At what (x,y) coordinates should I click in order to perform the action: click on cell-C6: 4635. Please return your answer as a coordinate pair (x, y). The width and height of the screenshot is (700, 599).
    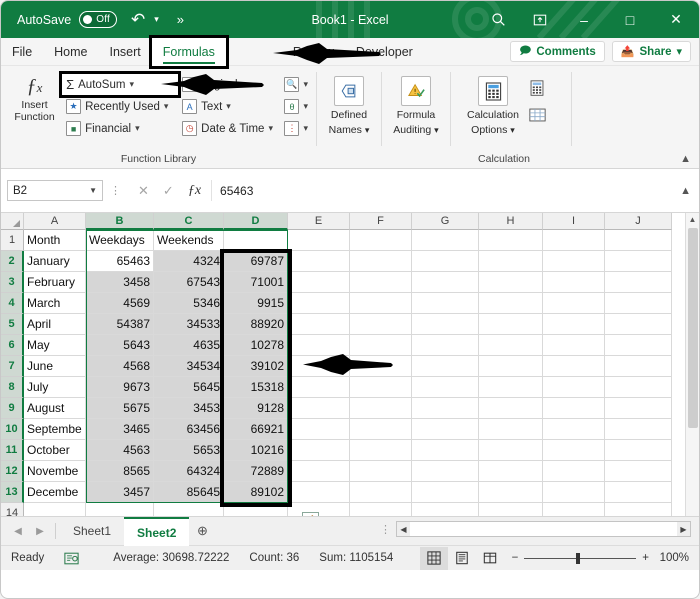
    Looking at the image, I should click on (189, 345).